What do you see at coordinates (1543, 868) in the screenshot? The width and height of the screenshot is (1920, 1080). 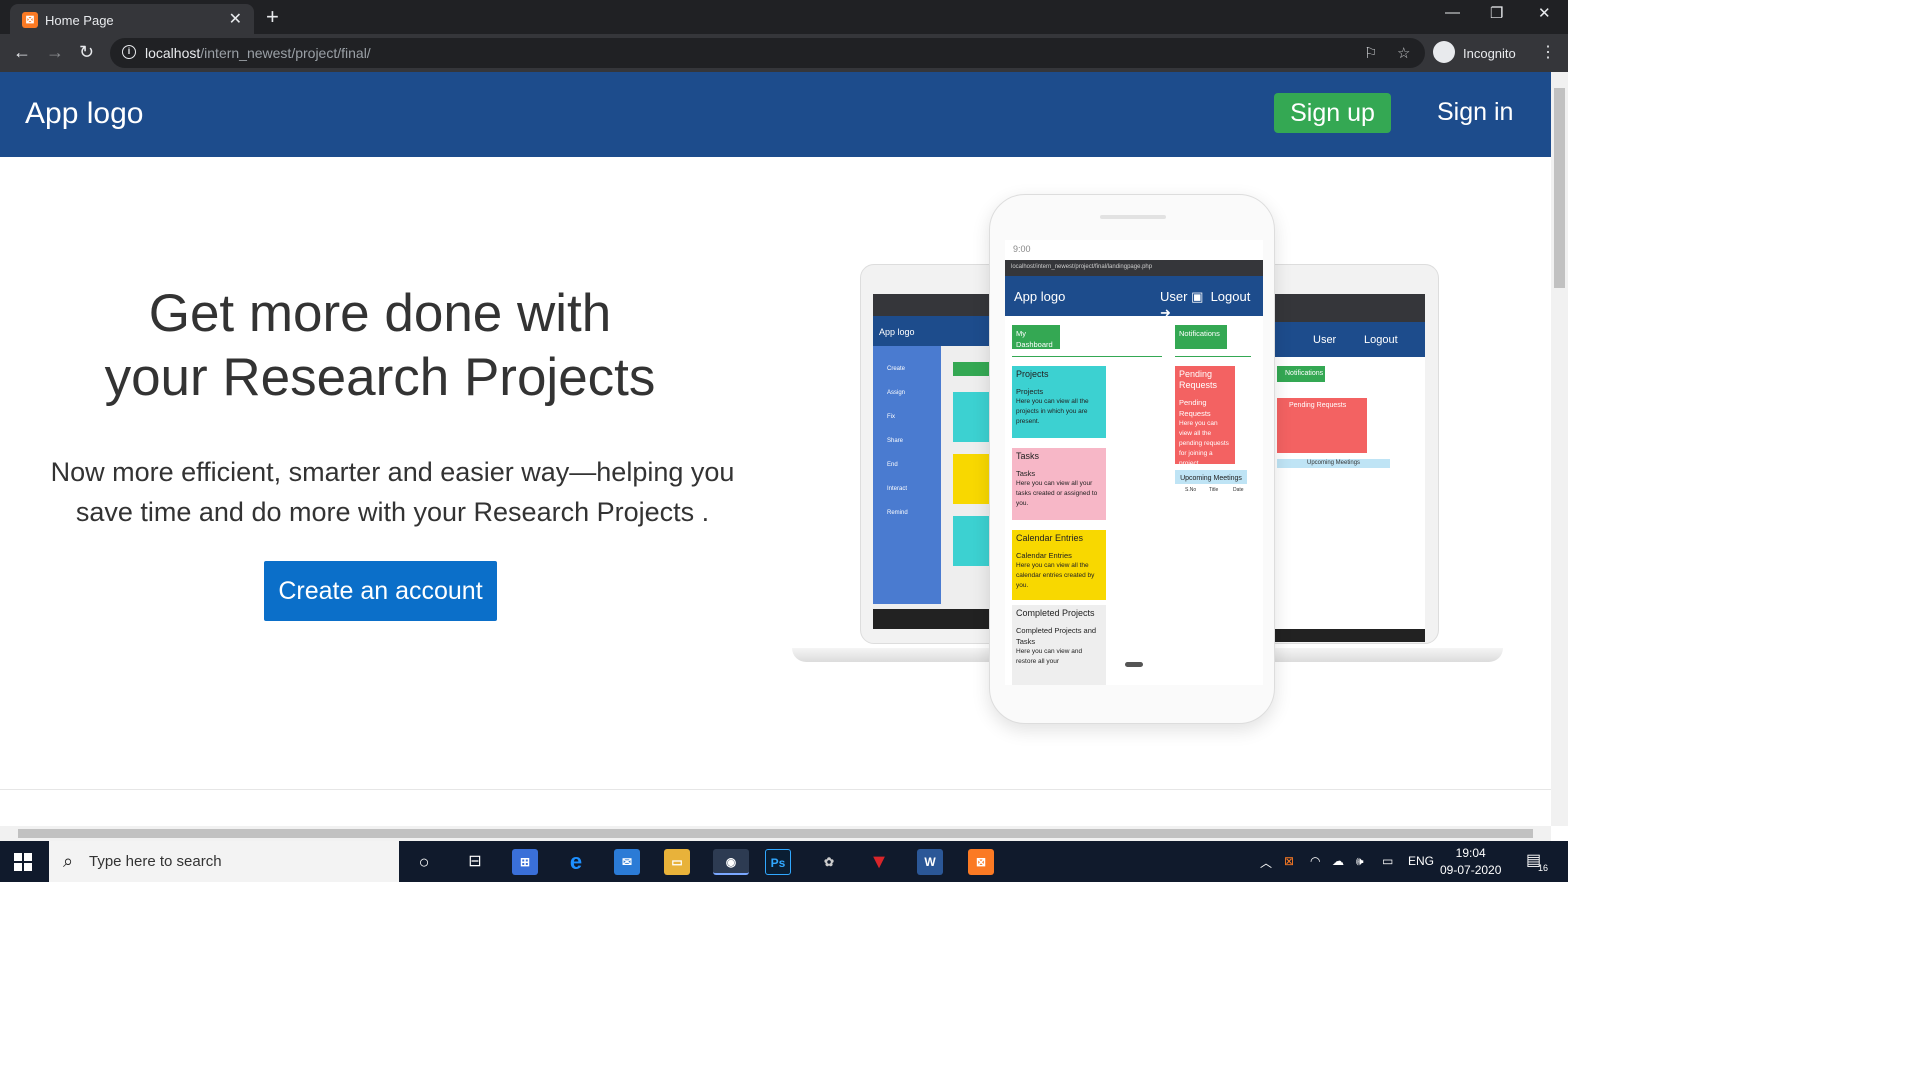 I see `notification-count: 16` at bounding box center [1543, 868].